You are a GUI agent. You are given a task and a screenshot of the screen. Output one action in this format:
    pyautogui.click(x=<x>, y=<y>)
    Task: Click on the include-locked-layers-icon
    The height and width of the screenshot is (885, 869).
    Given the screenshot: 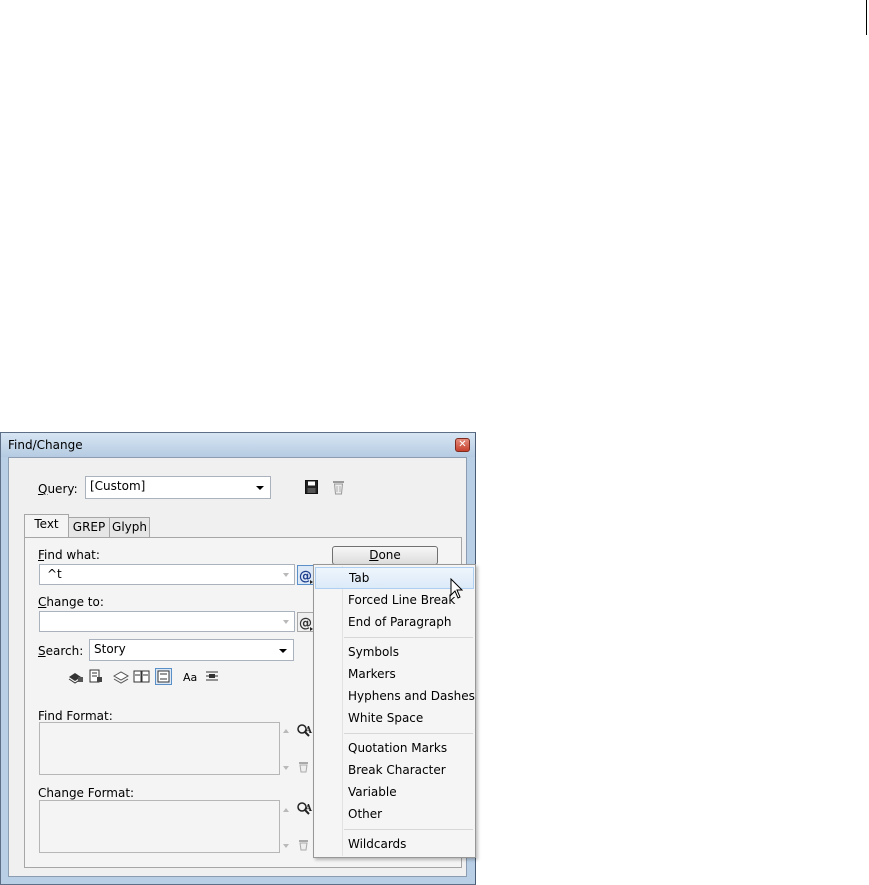 What is the action you would take?
    pyautogui.click(x=76, y=677)
    